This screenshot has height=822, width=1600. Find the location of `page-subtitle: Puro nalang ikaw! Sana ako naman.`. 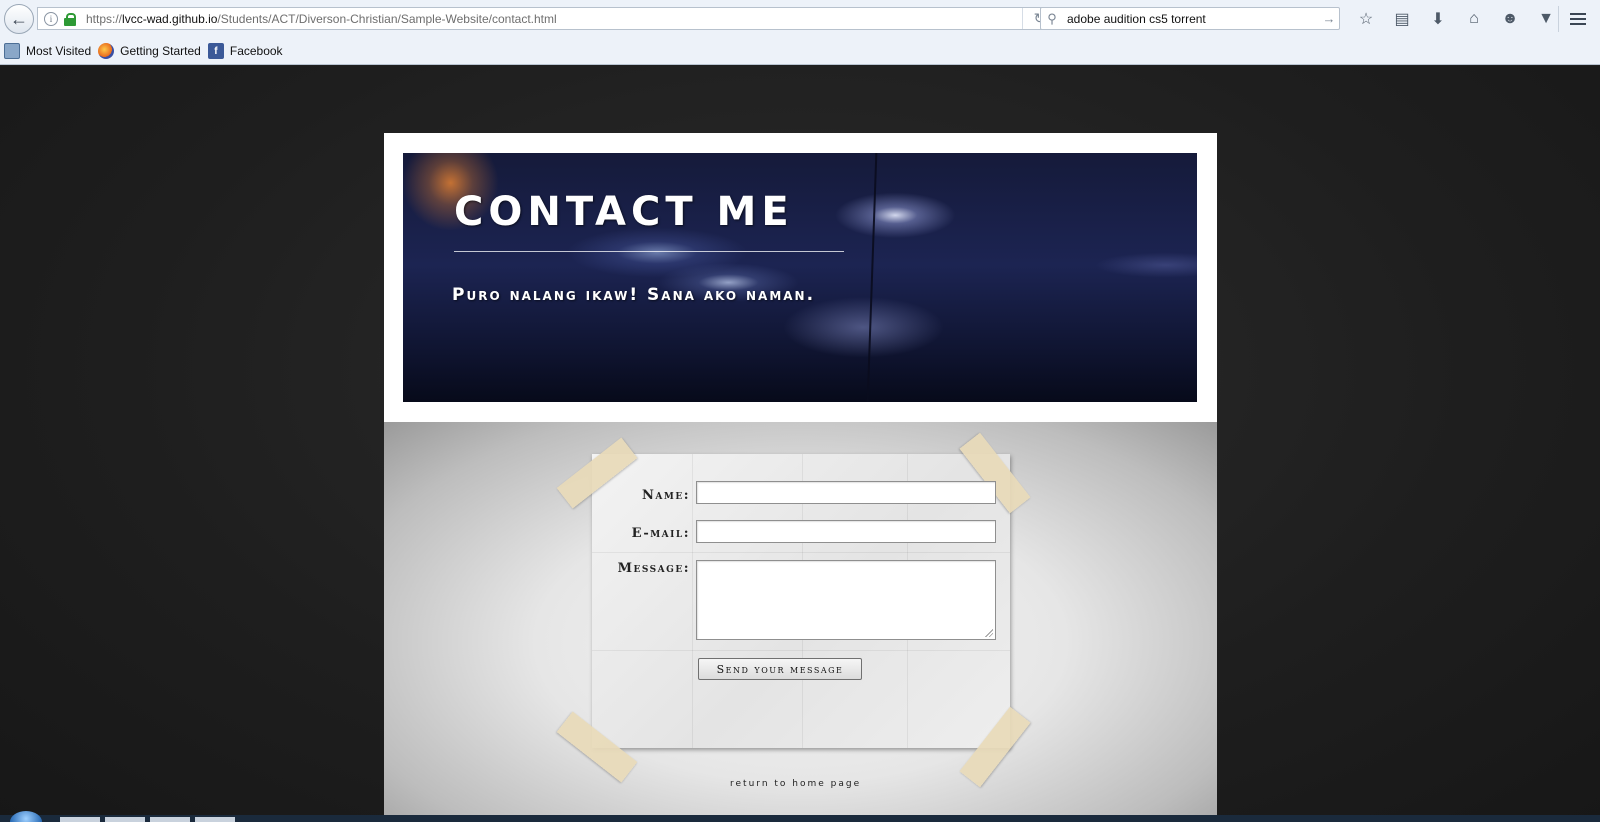

page-subtitle: Puro nalang ikaw! Sana ako naman. is located at coordinates (634, 295).